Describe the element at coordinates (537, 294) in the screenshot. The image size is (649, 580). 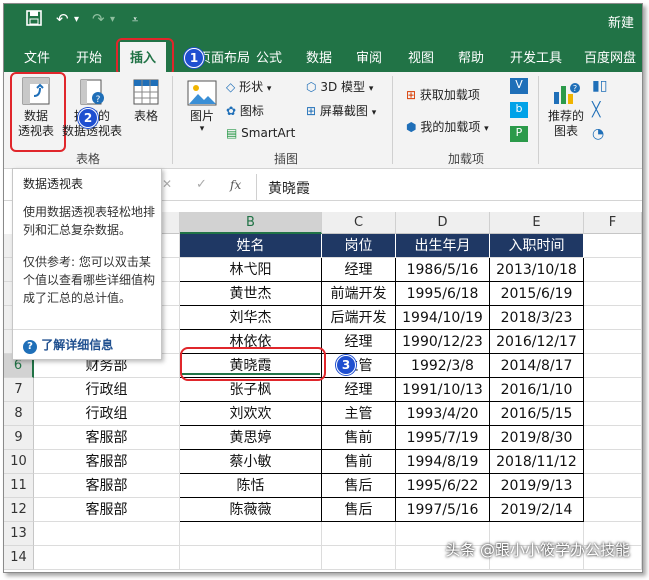
I see `table-cell: 2015/6/19` at that location.